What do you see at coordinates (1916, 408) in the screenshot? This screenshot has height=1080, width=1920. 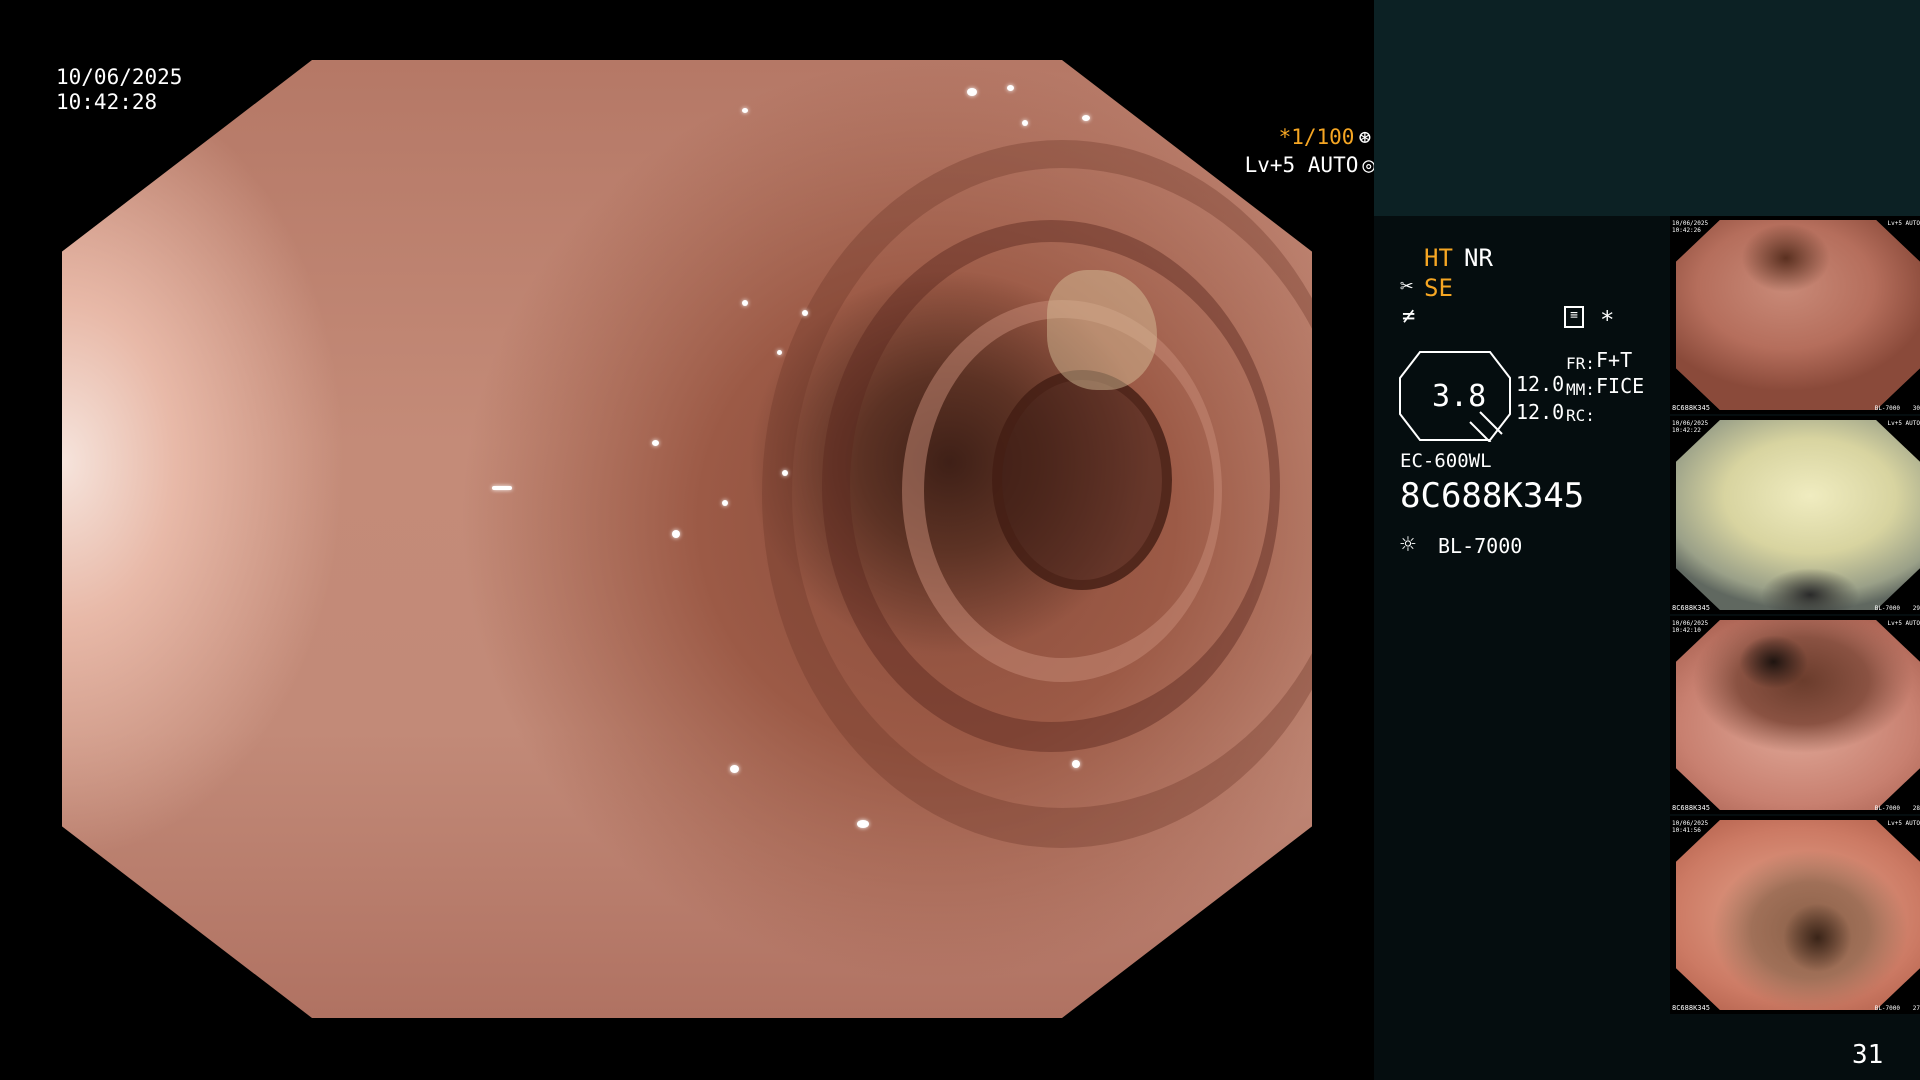 I see `thumb-index: 30` at bounding box center [1916, 408].